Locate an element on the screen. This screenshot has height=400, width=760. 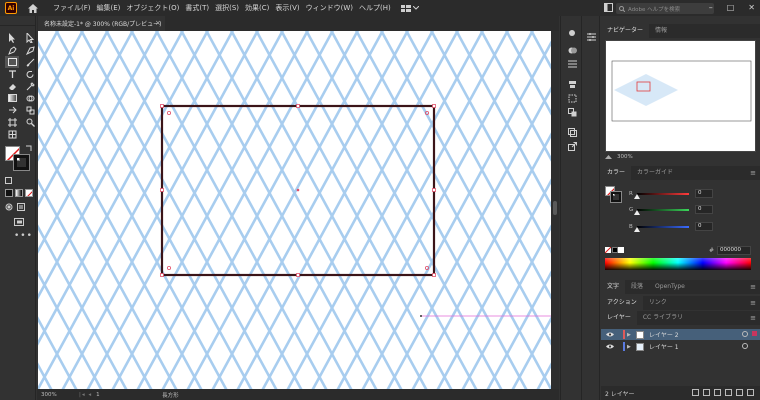
zoom-out-icon is located at coordinates (608, 157).